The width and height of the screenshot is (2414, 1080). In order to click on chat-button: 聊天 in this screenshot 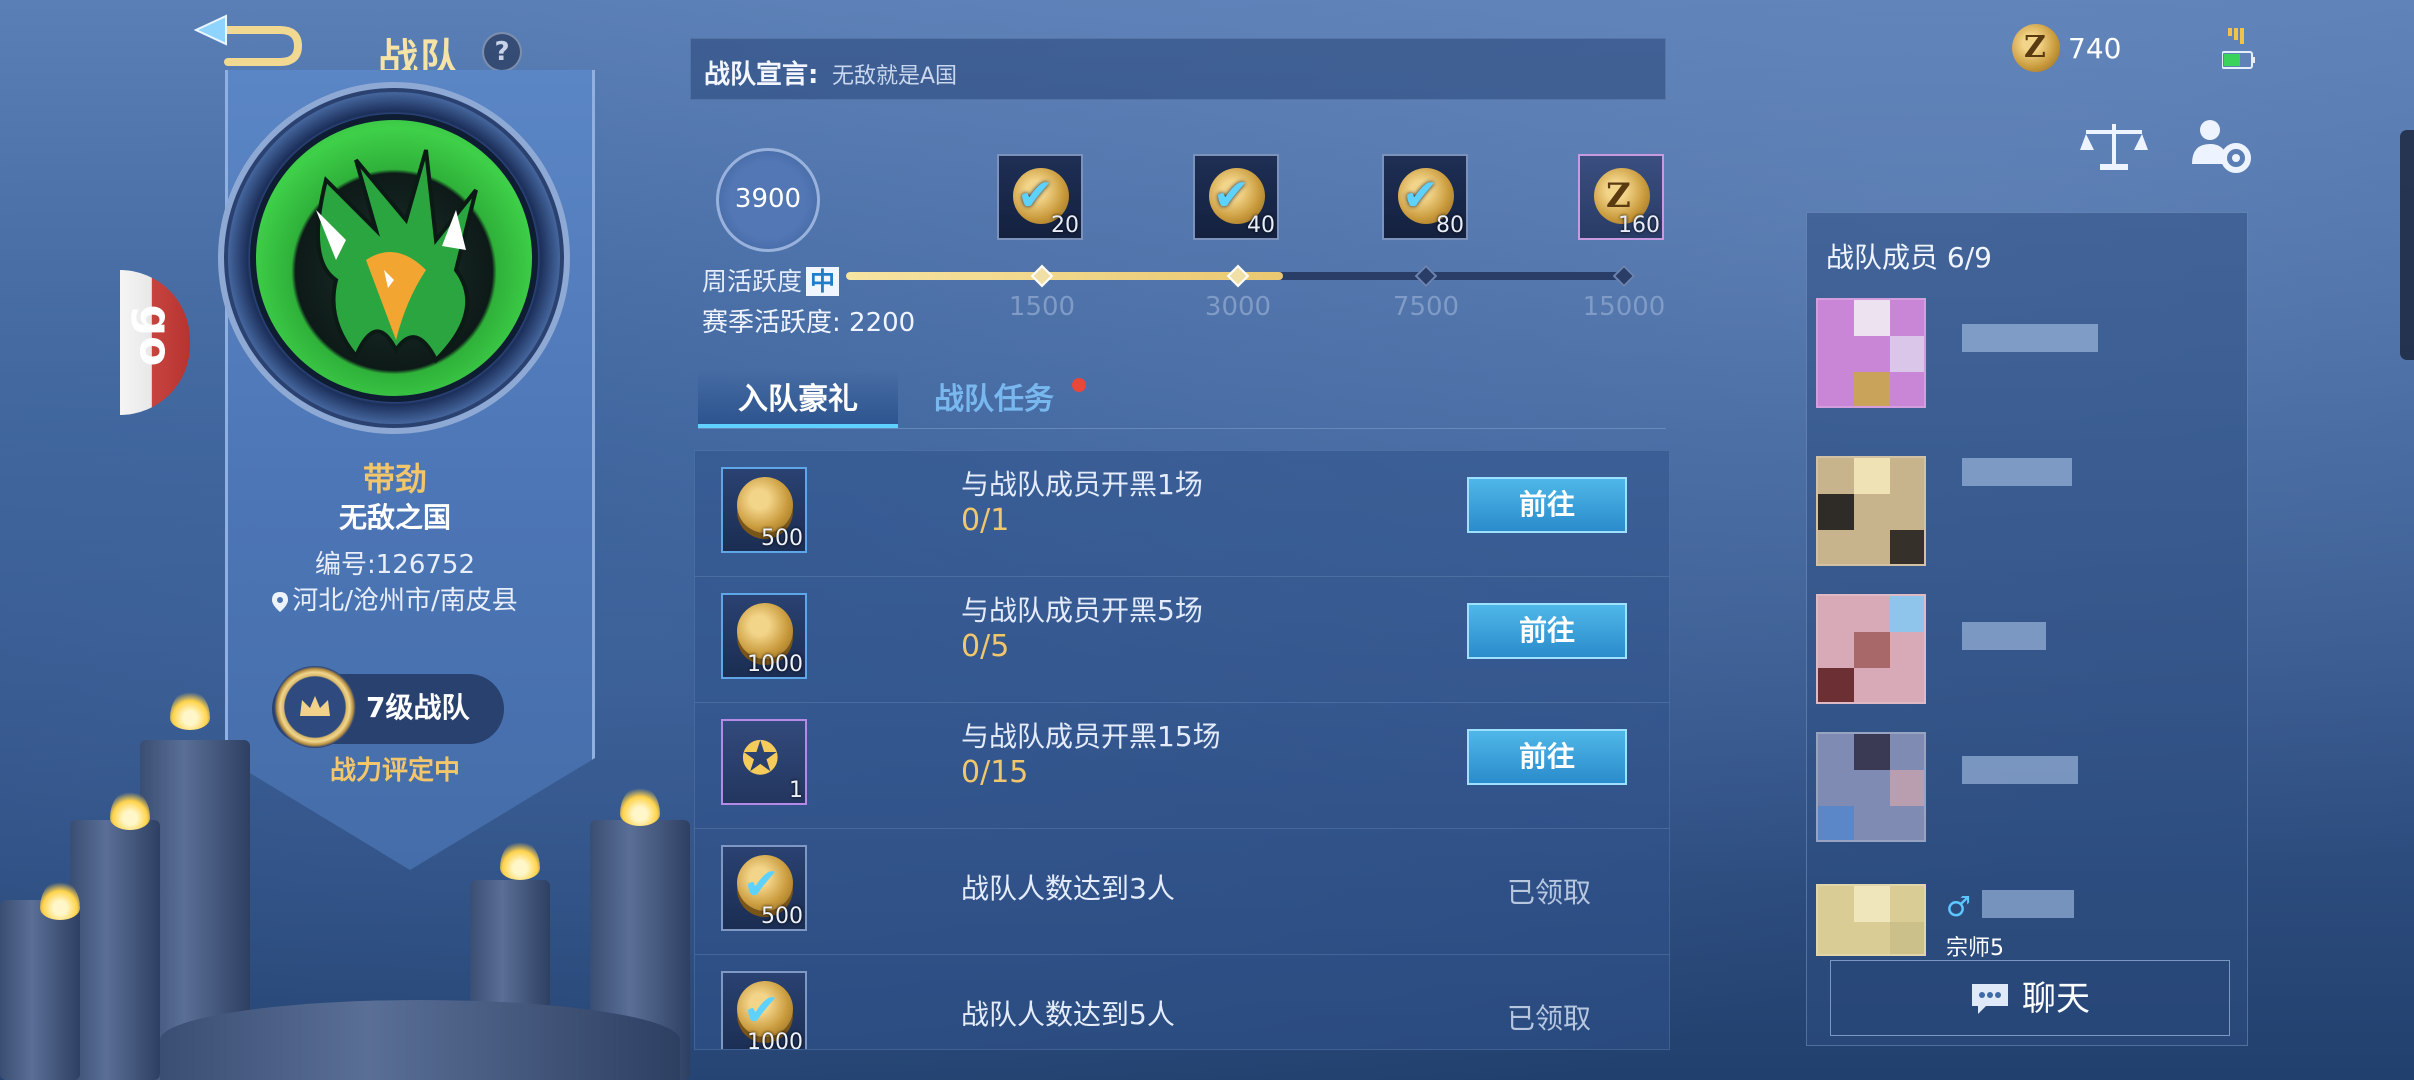, I will do `click(2030, 998)`.